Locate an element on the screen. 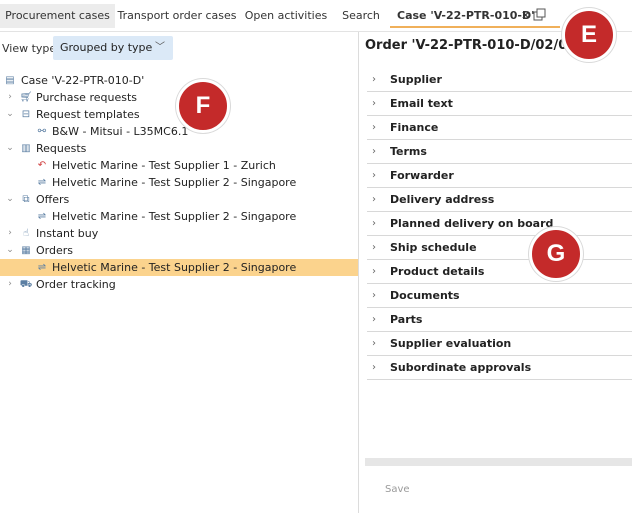 This screenshot has width=632, height=513. section-planned-delivery: › Planned delivery on board is located at coordinates (499, 224).